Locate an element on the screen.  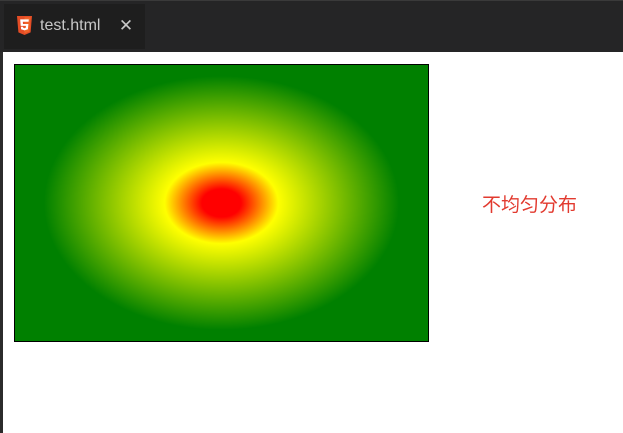
window-left-edge is located at coordinates (1, 242).